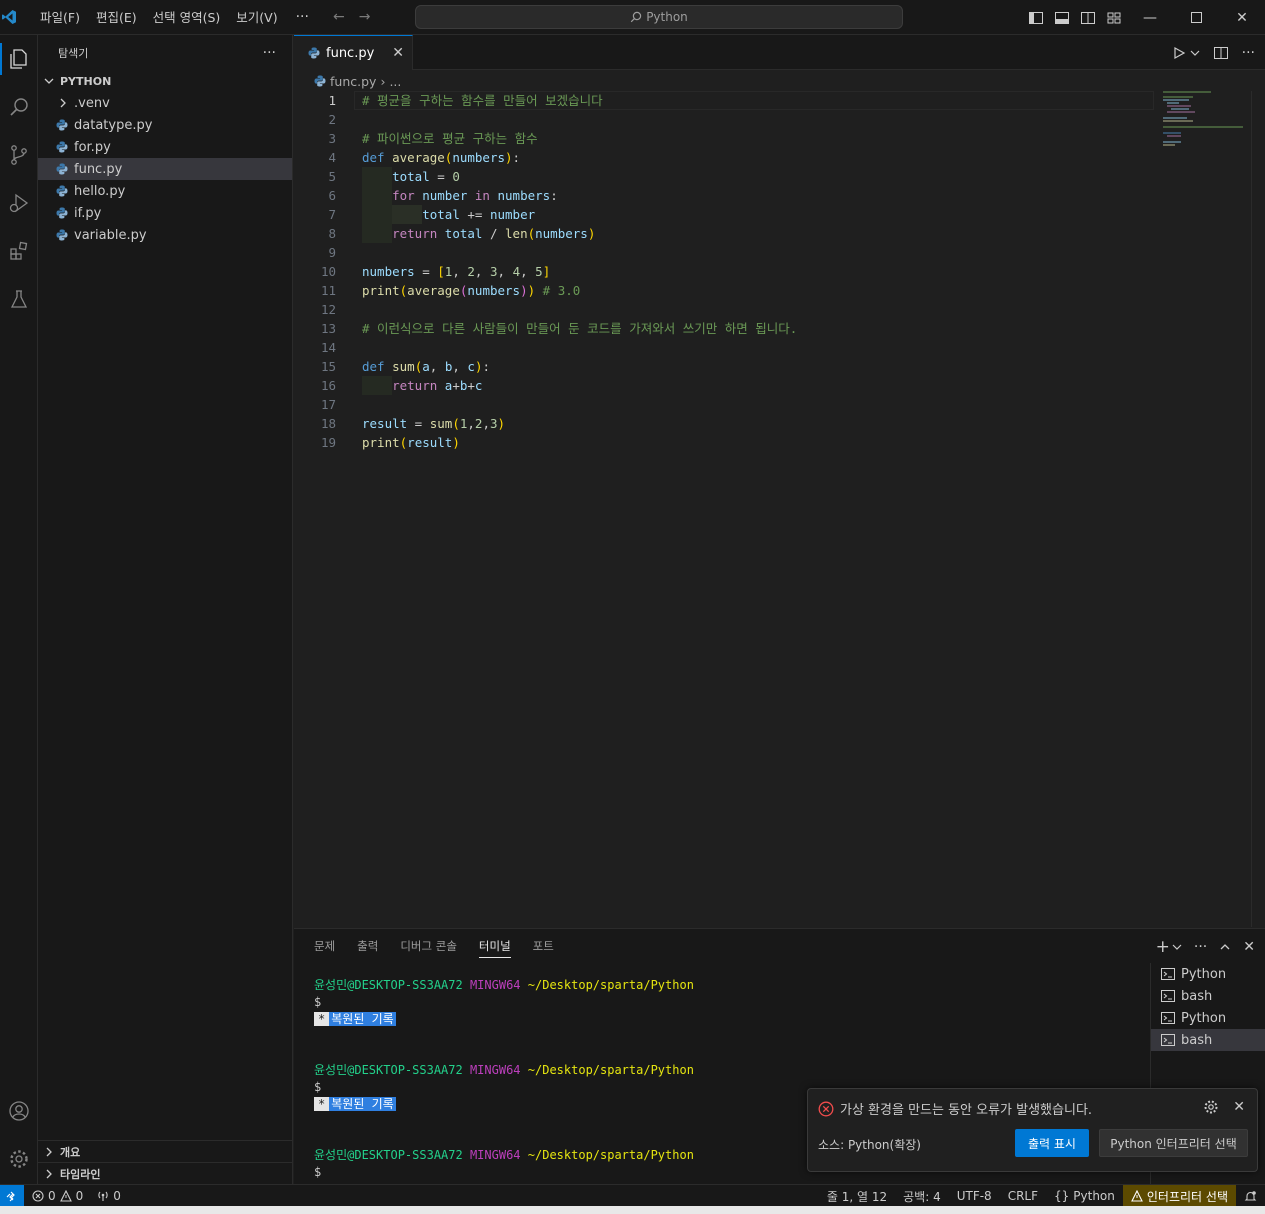 The width and height of the screenshot is (1265, 1214). Describe the element at coordinates (724, 233) in the screenshot. I see `code-line: 8 return total / len(numbers)` at that location.